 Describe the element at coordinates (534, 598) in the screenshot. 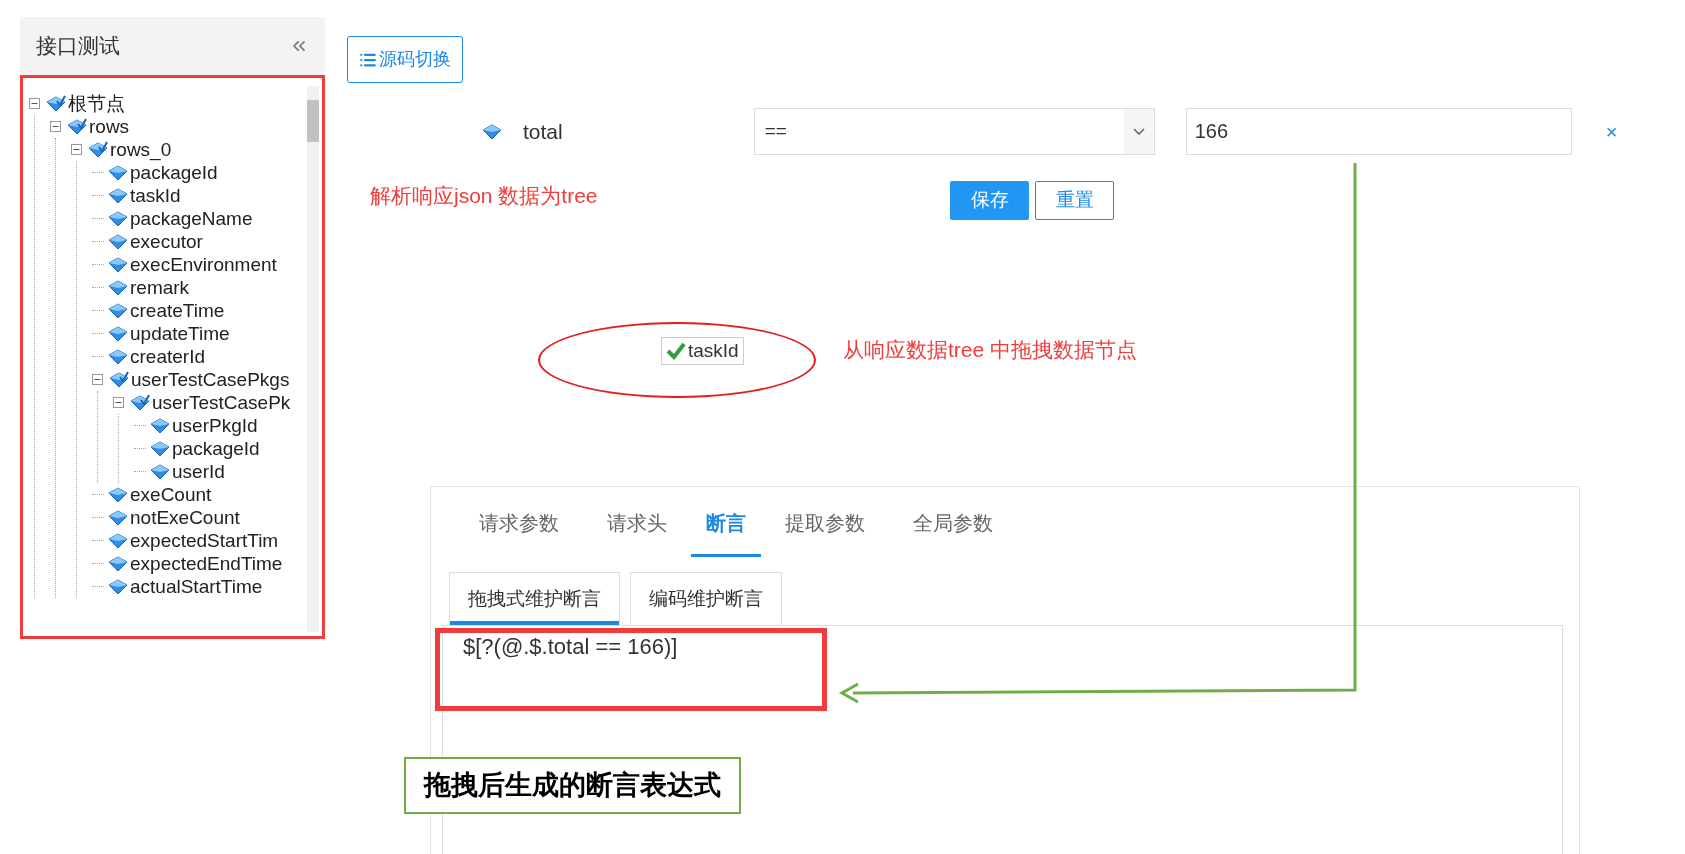

I see `sub-tab: 拖拽式维护断言` at that location.